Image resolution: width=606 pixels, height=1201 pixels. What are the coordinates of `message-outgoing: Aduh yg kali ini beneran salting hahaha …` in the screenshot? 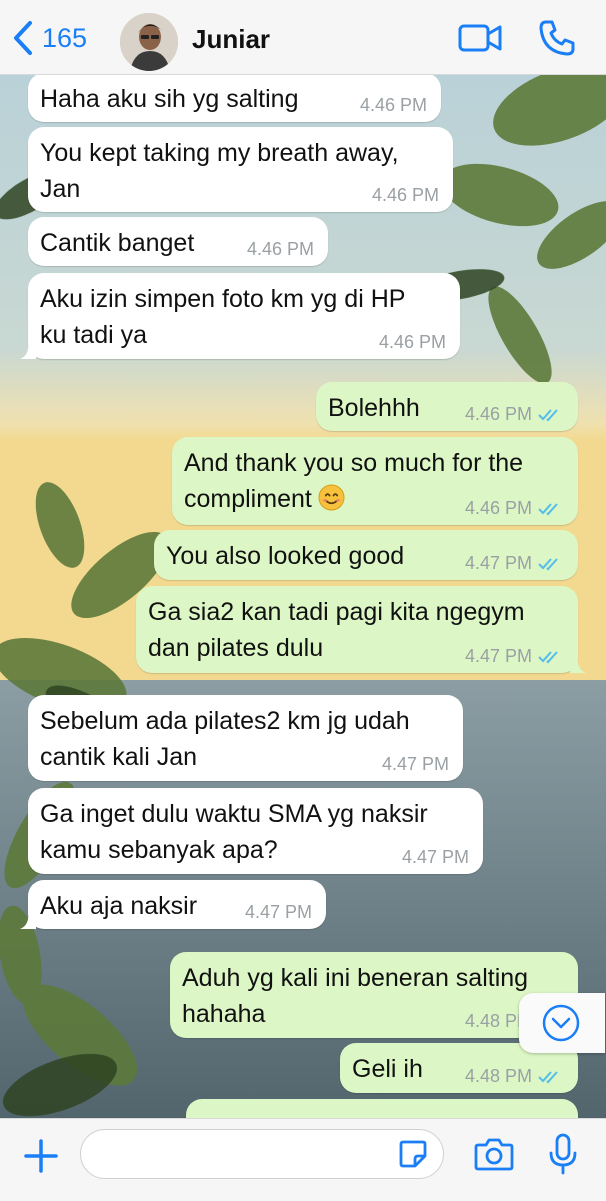 It's located at (374, 995).